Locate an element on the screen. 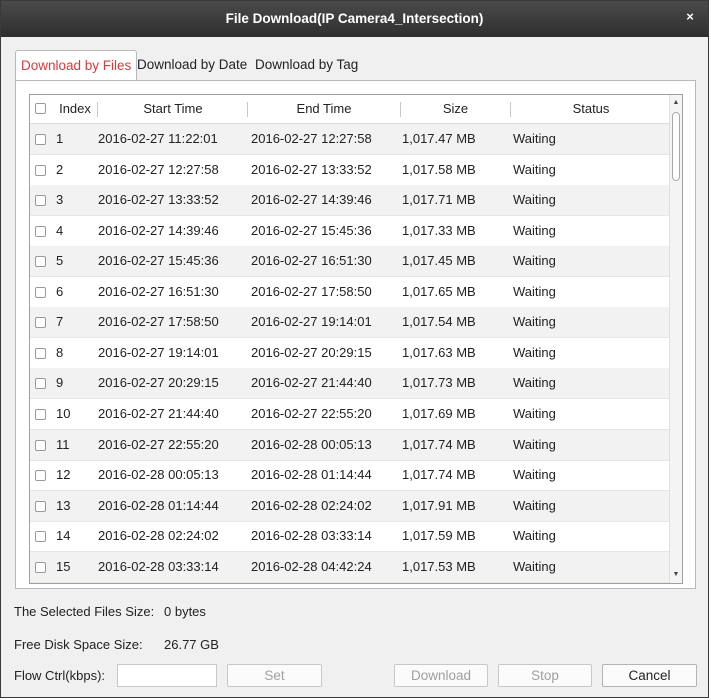  index-cell: 15 is located at coordinates (63, 566).